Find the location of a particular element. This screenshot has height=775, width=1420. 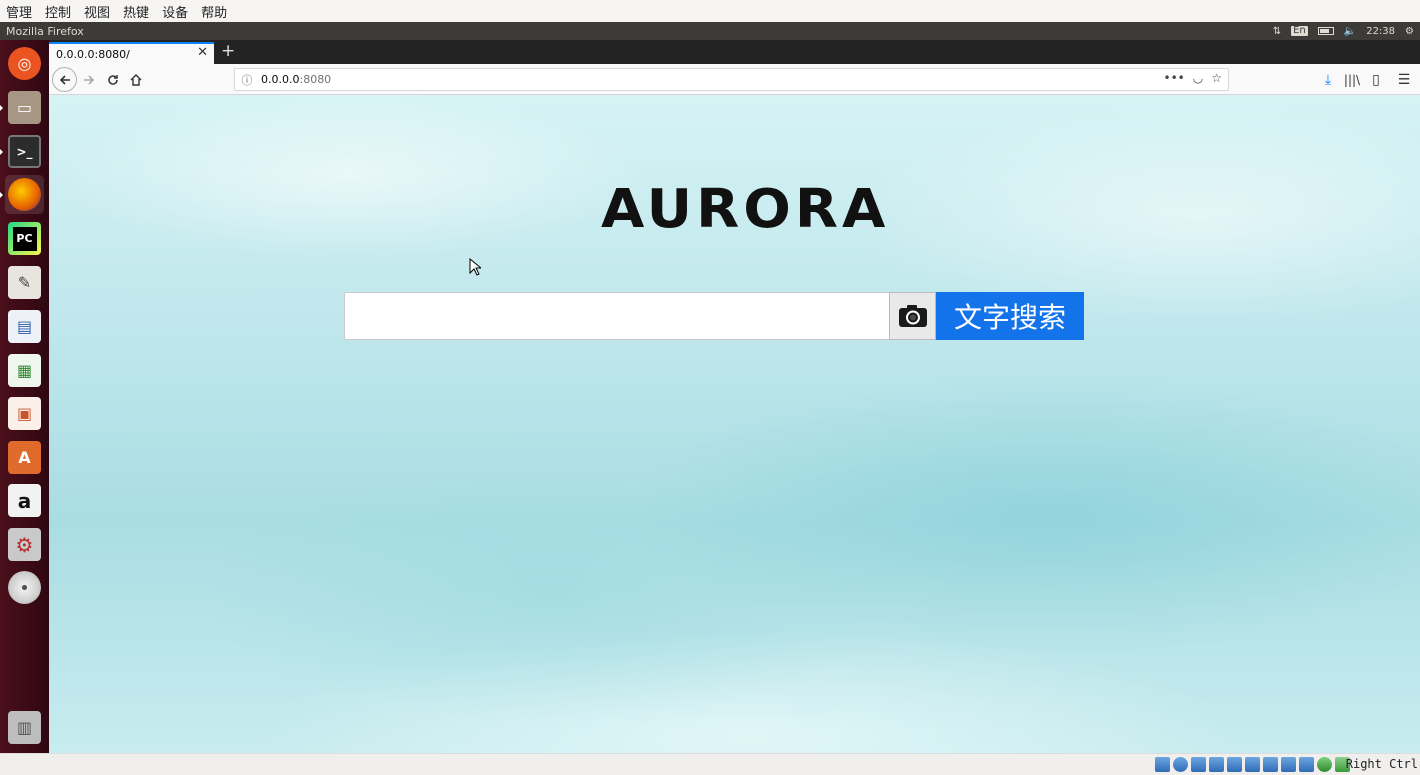

launcher-amazon: a is located at coordinates (24, 500).